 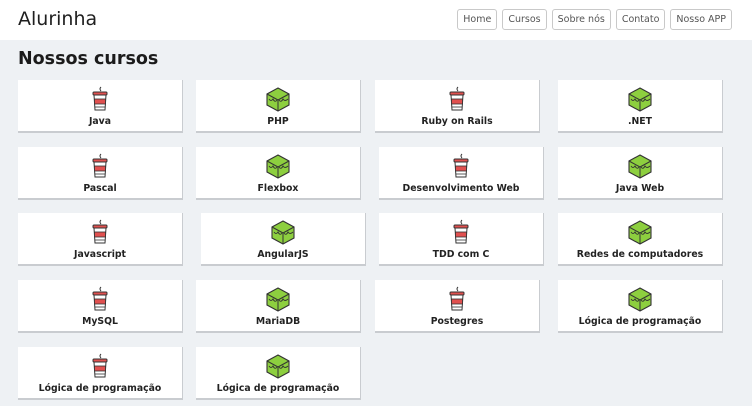 What do you see at coordinates (477, 19) in the screenshot?
I see `nav-home-button: Home` at bounding box center [477, 19].